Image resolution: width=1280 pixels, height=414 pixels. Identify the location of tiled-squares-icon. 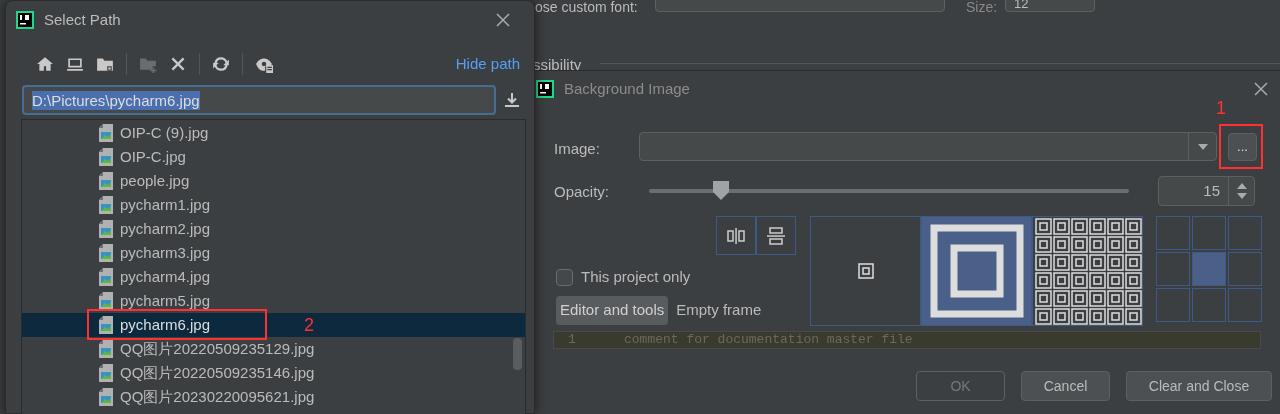
(1087, 271).